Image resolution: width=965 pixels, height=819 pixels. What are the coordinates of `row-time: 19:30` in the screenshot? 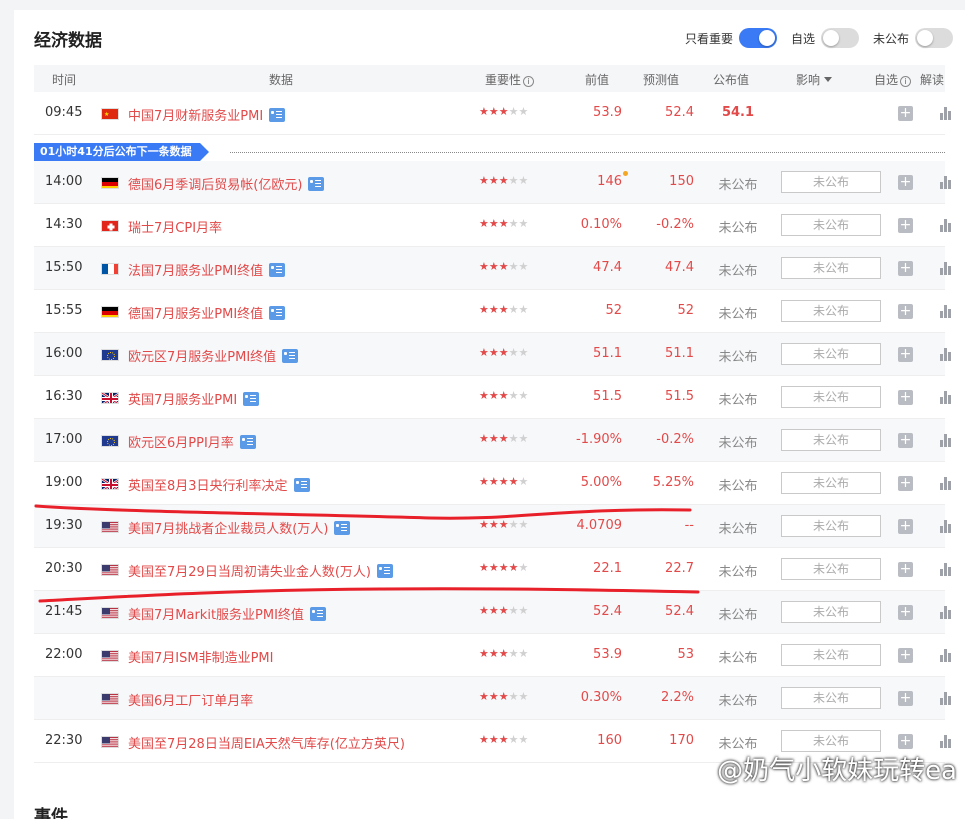 It's located at (64, 525).